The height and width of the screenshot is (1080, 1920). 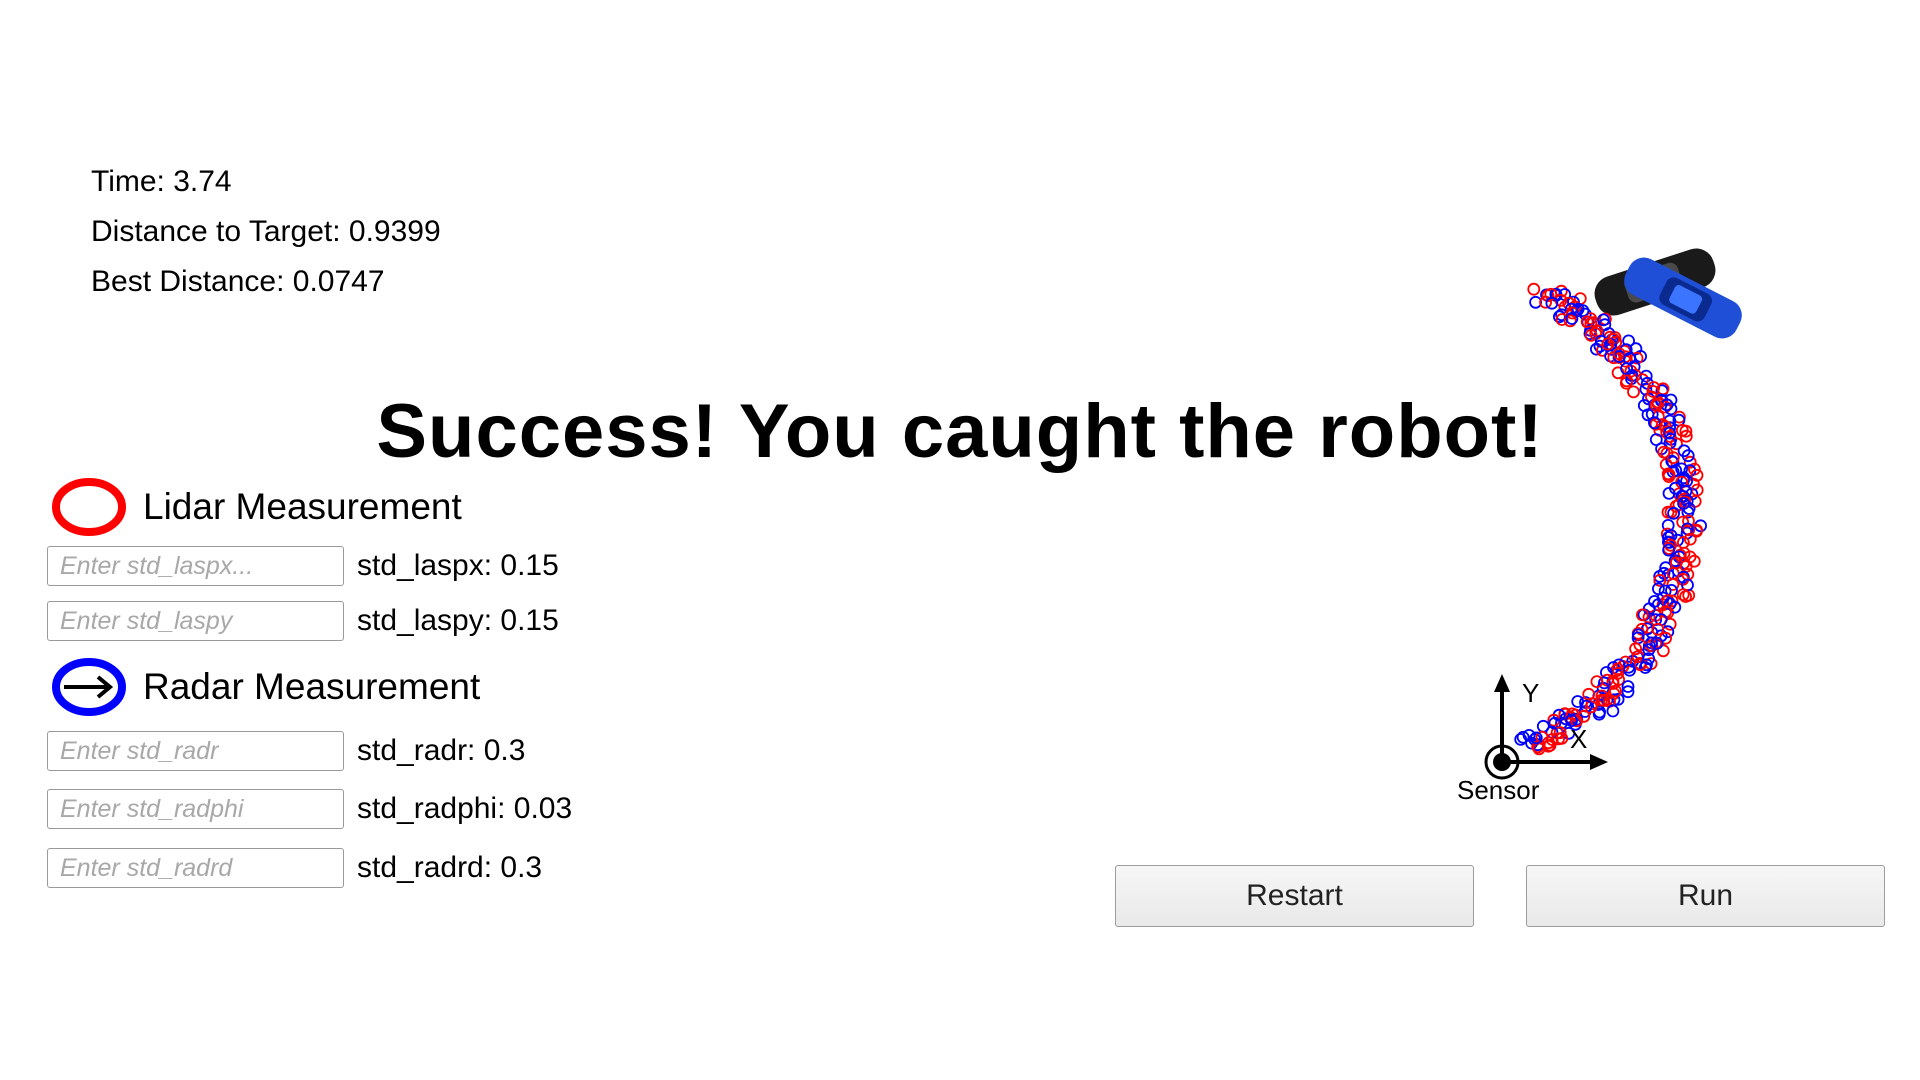 I want to click on lidar-legend-label: Lidar Measurement, so click(x=302, y=506).